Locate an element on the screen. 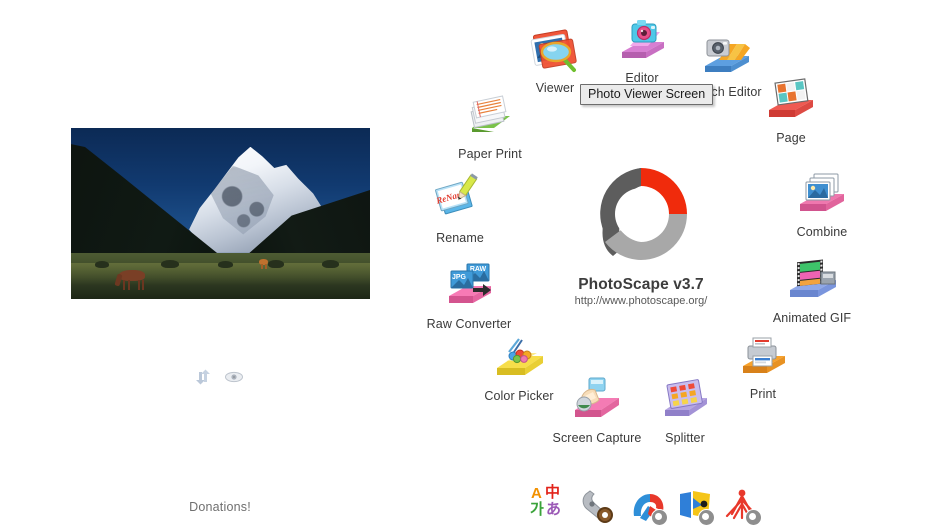  wrench-icon is located at coordinates (598, 505).